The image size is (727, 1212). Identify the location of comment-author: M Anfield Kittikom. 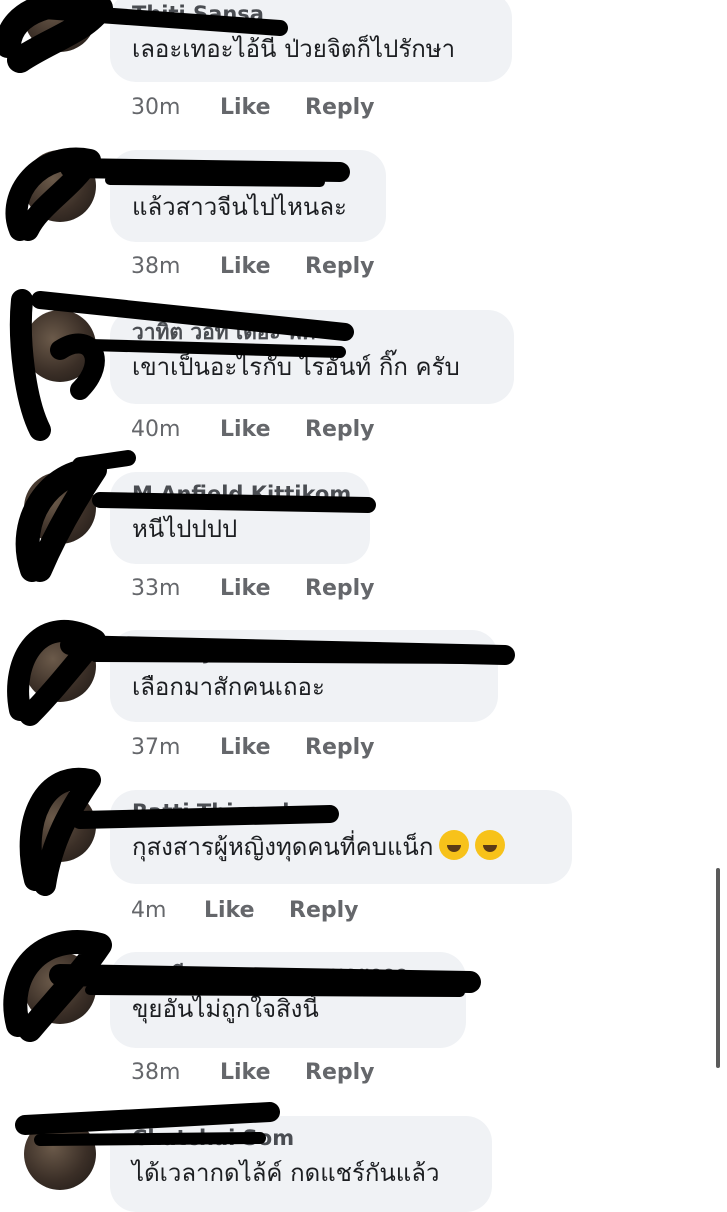
(241, 494).